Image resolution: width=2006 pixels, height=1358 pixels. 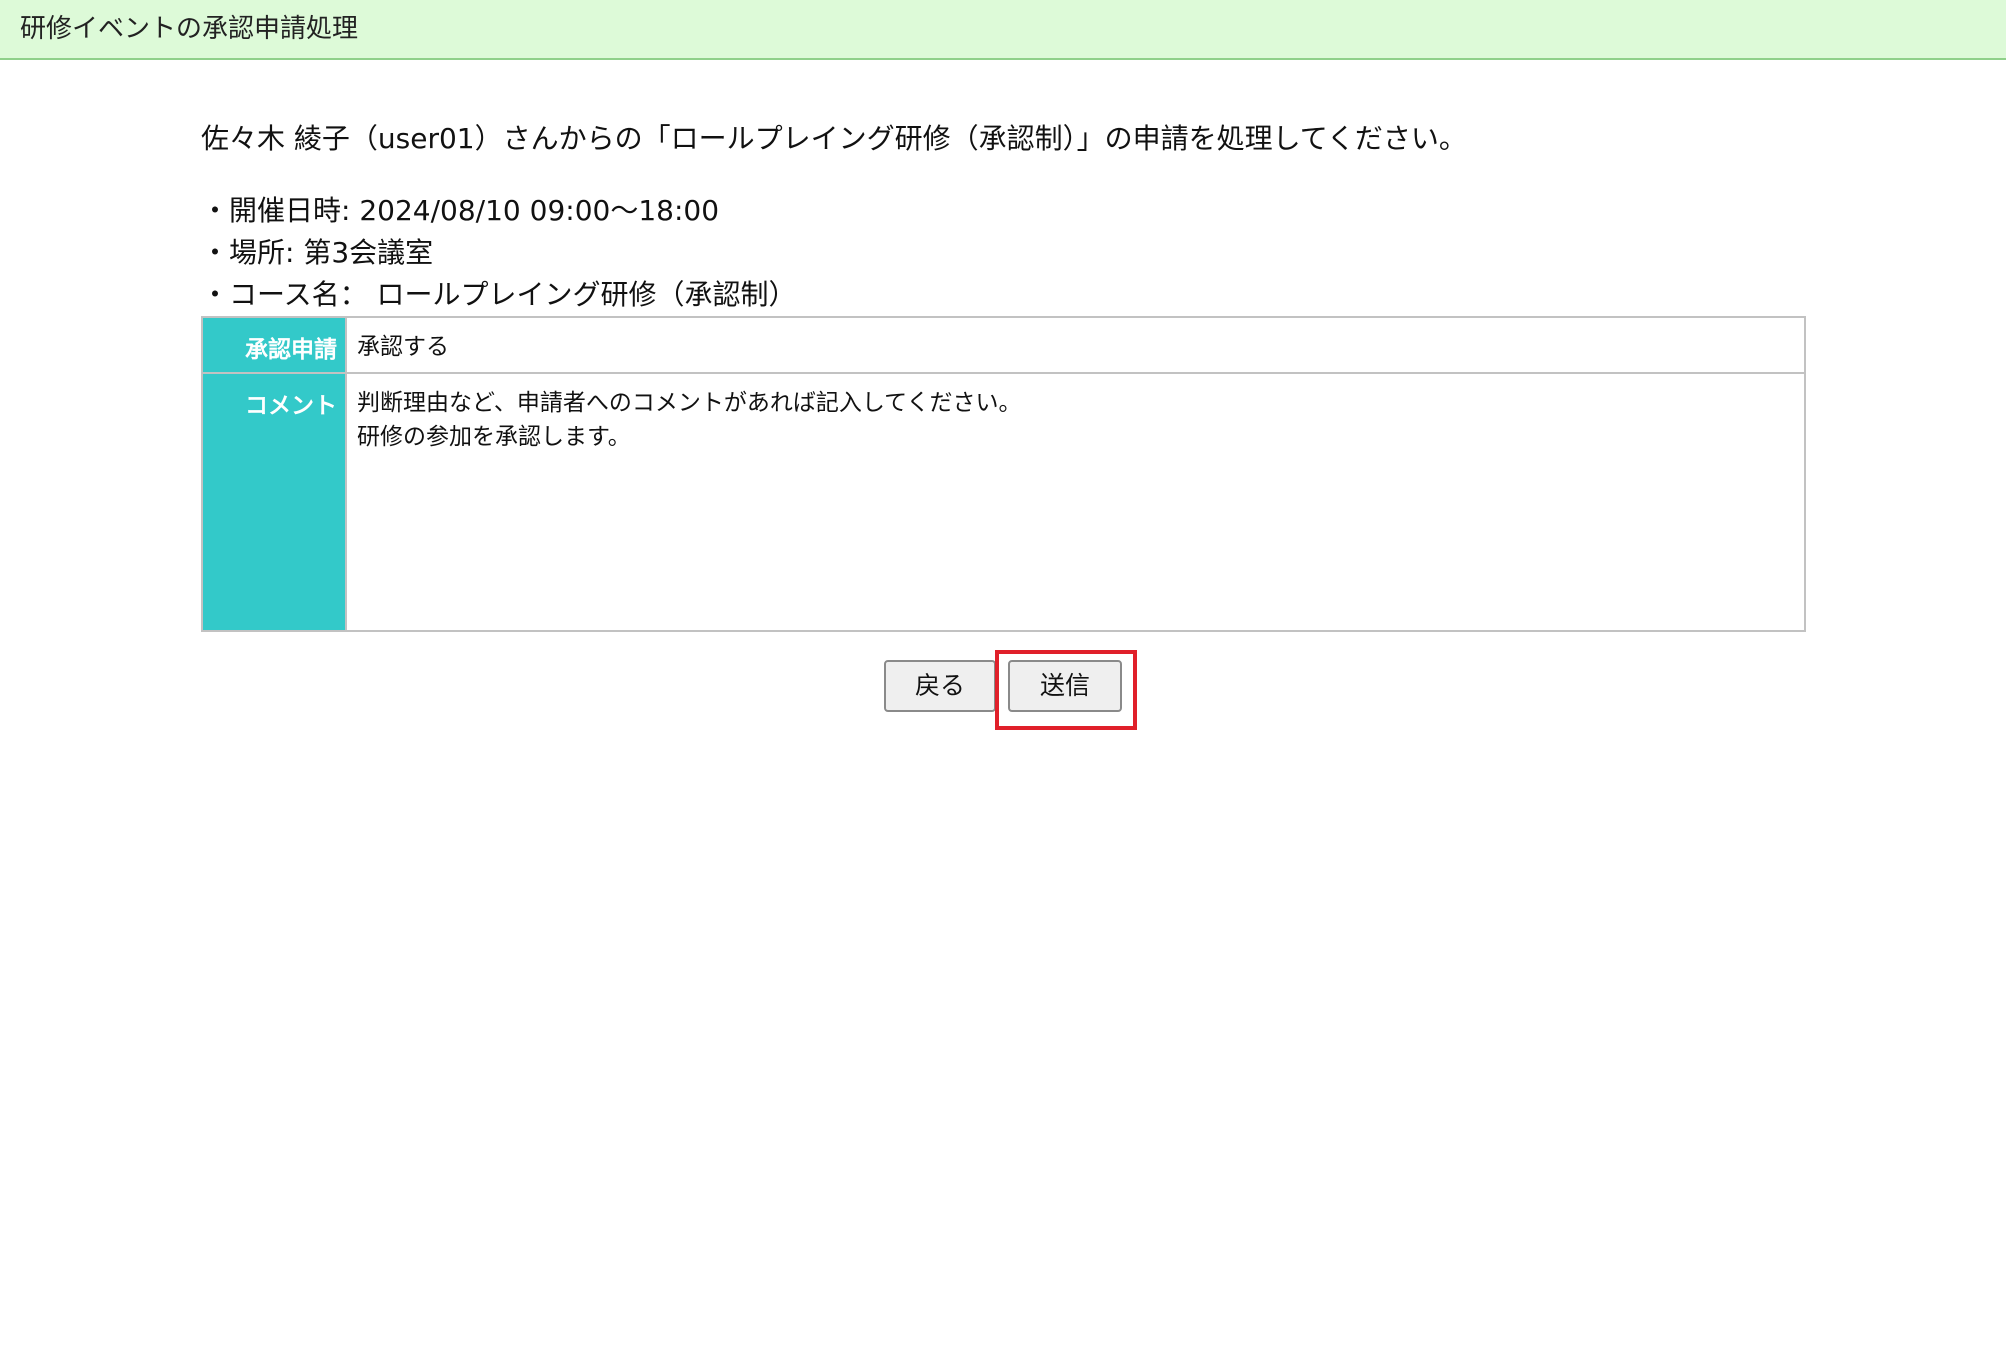 What do you see at coordinates (275, 502) in the screenshot?
I see `comment-label: コメント` at bounding box center [275, 502].